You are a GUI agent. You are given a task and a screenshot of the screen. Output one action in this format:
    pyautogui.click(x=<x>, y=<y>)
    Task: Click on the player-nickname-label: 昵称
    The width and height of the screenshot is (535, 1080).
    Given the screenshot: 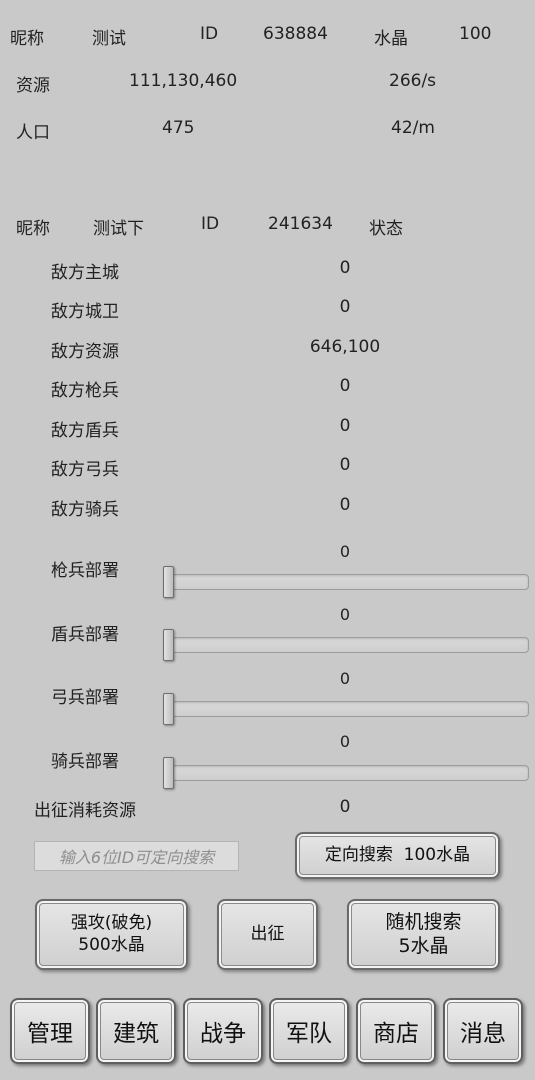 What is the action you would take?
    pyautogui.click(x=27, y=39)
    